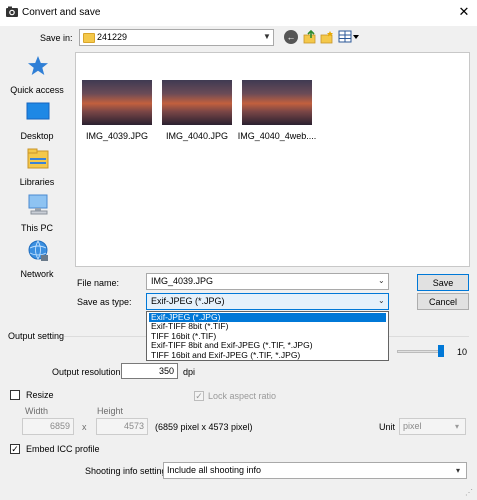 Image resolution: width=477 pixels, height=500 pixels. What do you see at coordinates (122, 426) in the screenshot?
I see `height-input: 4573` at bounding box center [122, 426].